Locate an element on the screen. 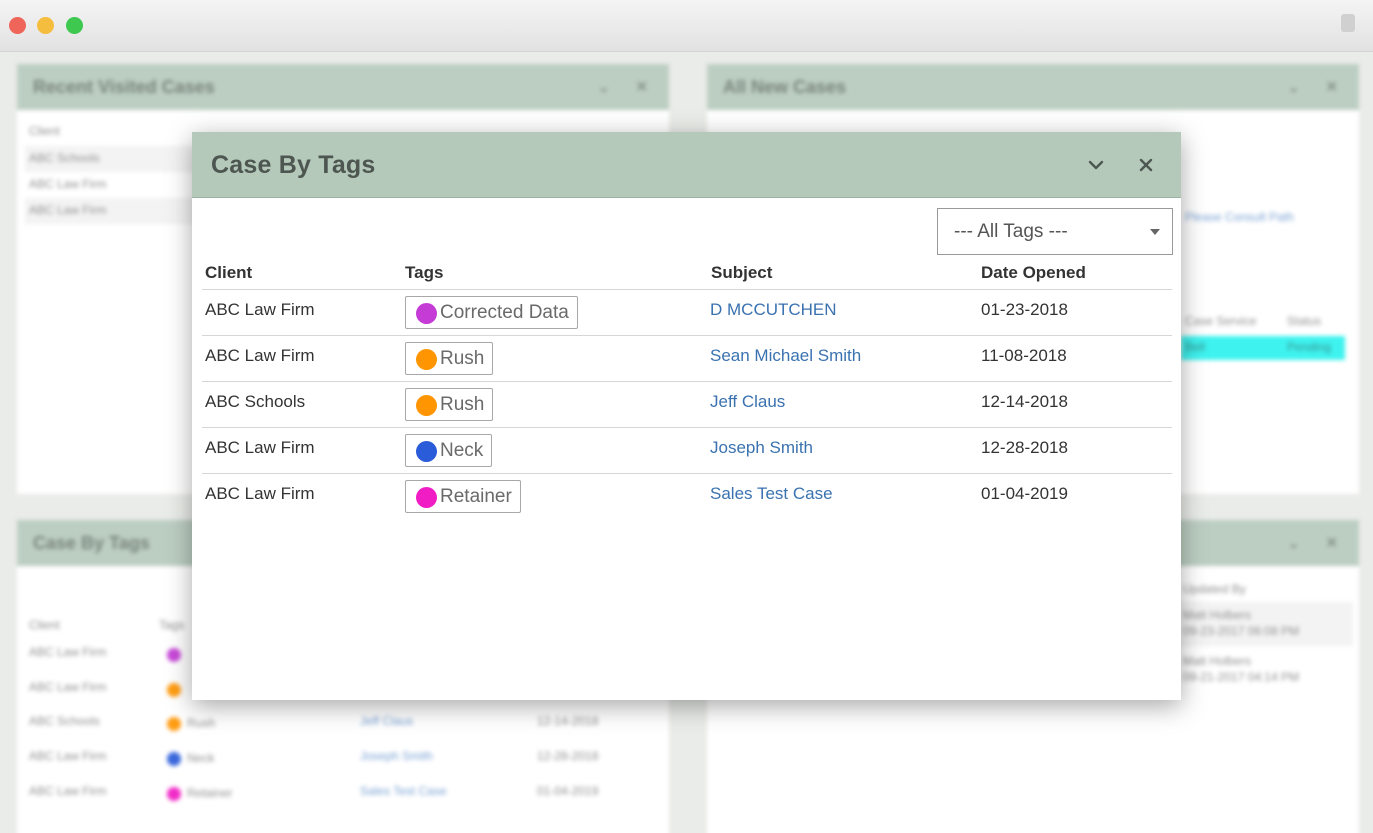 The width and height of the screenshot is (1373, 833). column-header-subject: Subject is located at coordinates (741, 273).